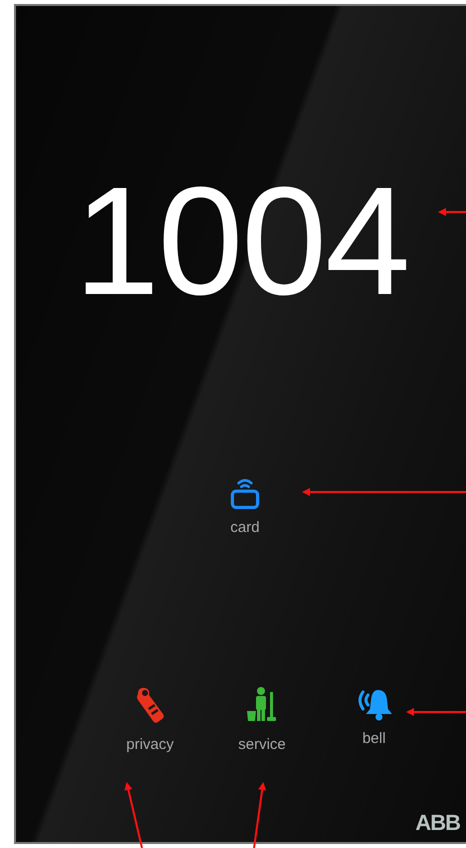  What do you see at coordinates (262, 744) in the screenshot?
I see `indicator-label: service` at bounding box center [262, 744].